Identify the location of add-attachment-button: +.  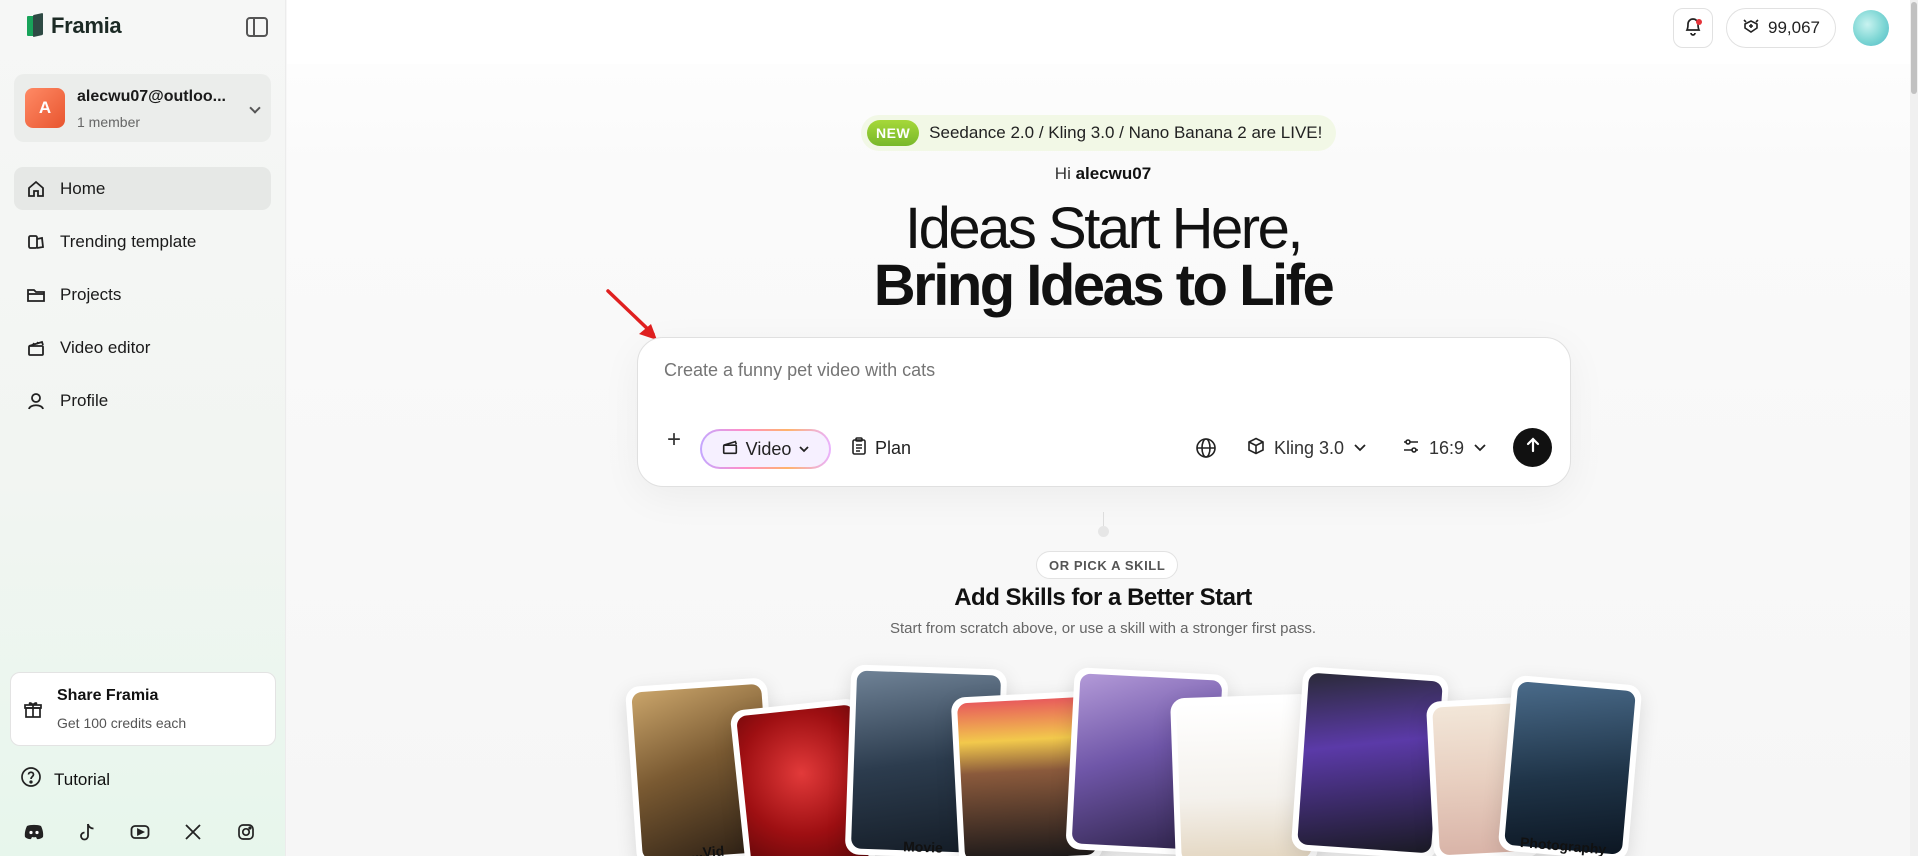
(674, 440).